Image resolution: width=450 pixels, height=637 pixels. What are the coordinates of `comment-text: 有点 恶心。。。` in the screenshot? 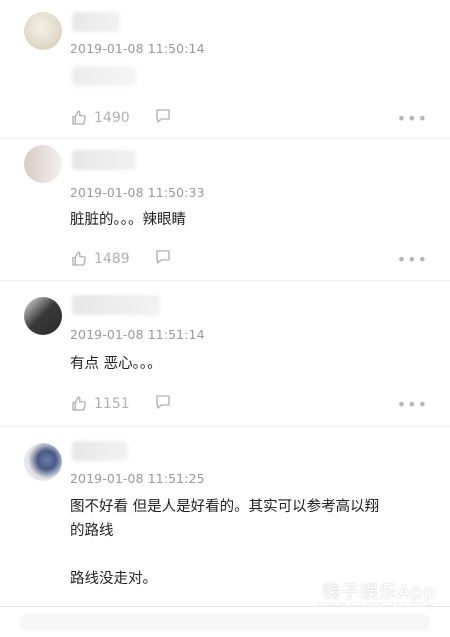 It's located at (116, 364).